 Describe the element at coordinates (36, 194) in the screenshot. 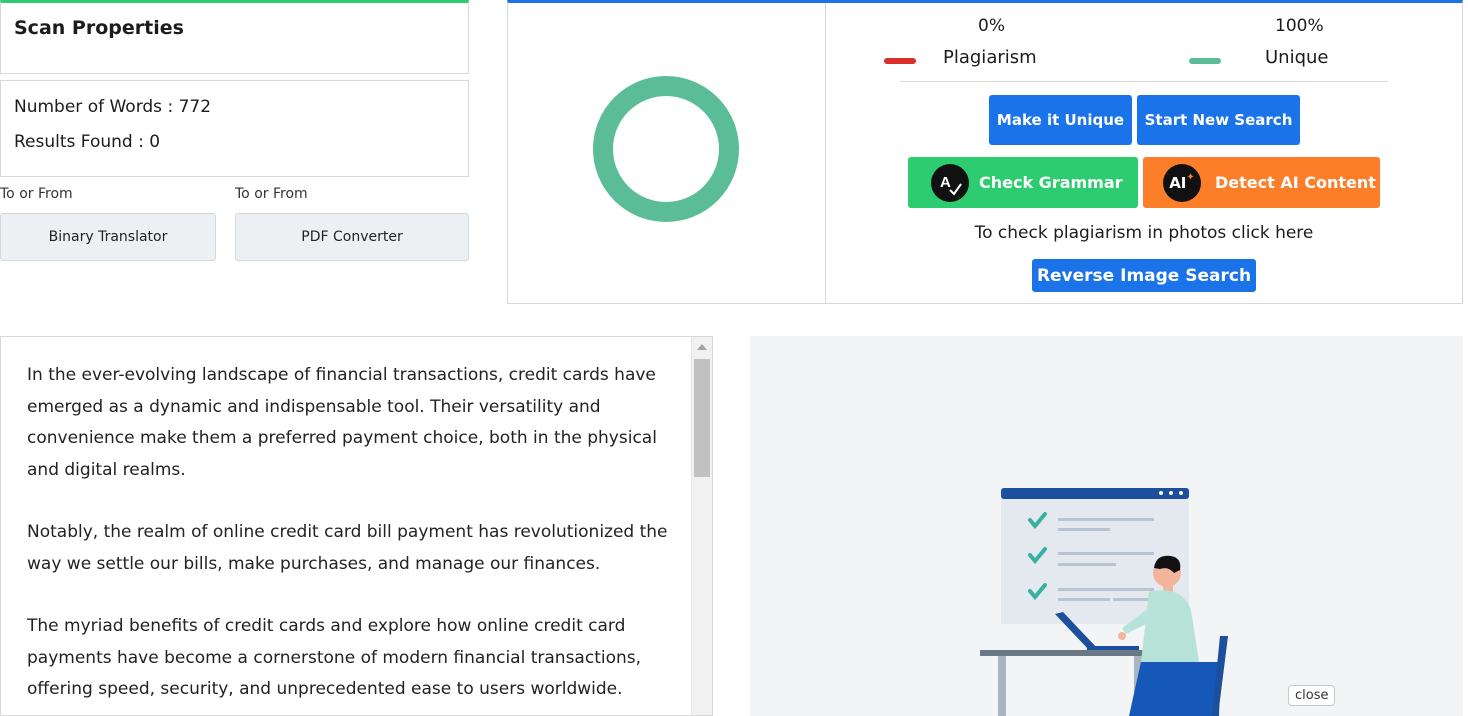

I see `tool-label-binary: To or From` at that location.